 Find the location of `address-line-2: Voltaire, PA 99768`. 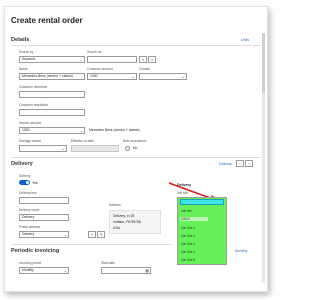

address-line-2: Voltaire, PA 99768 is located at coordinates (127, 222).